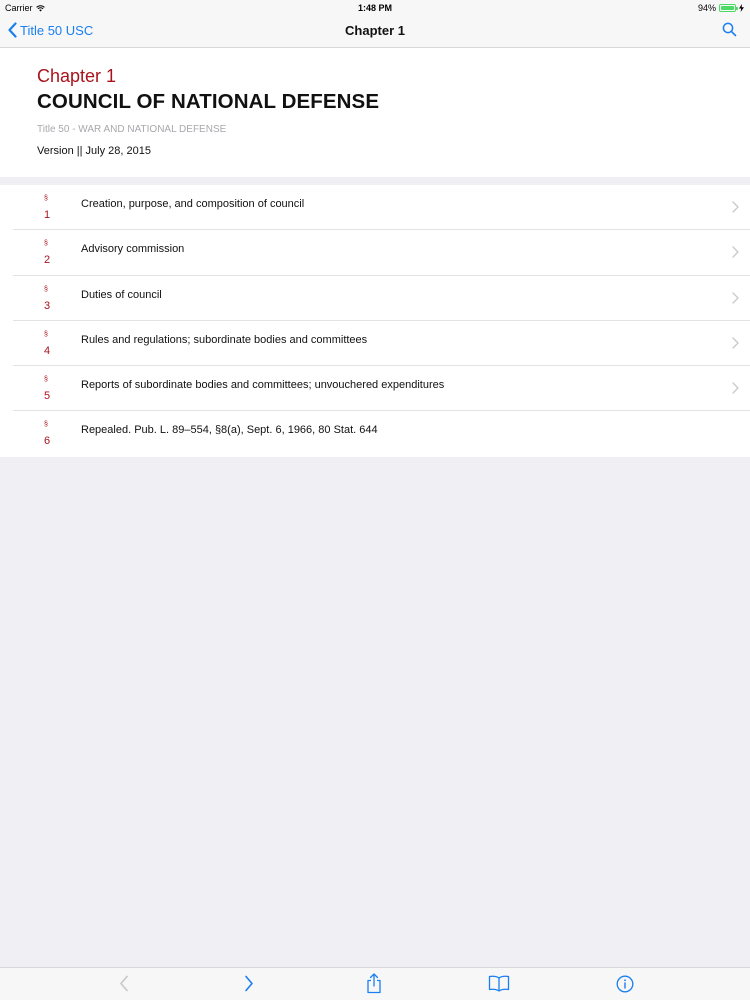  I want to click on clock: 1:48 PM, so click(374, 8).